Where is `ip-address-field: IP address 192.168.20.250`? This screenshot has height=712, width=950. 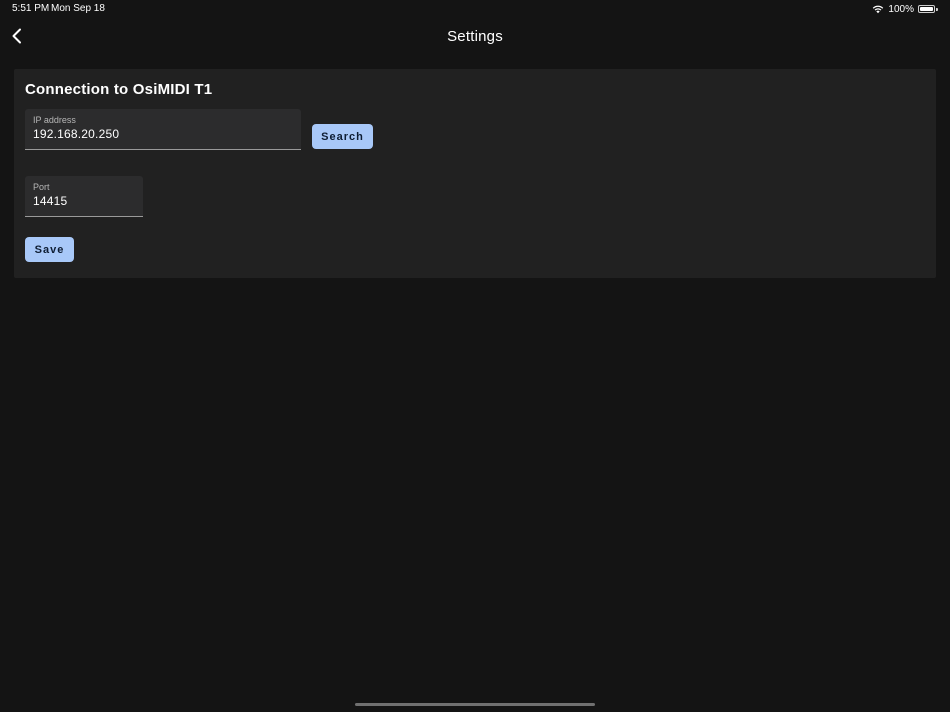 ip-address-field: IP address 192.168.20.250 is located at coordinates (163, 129).